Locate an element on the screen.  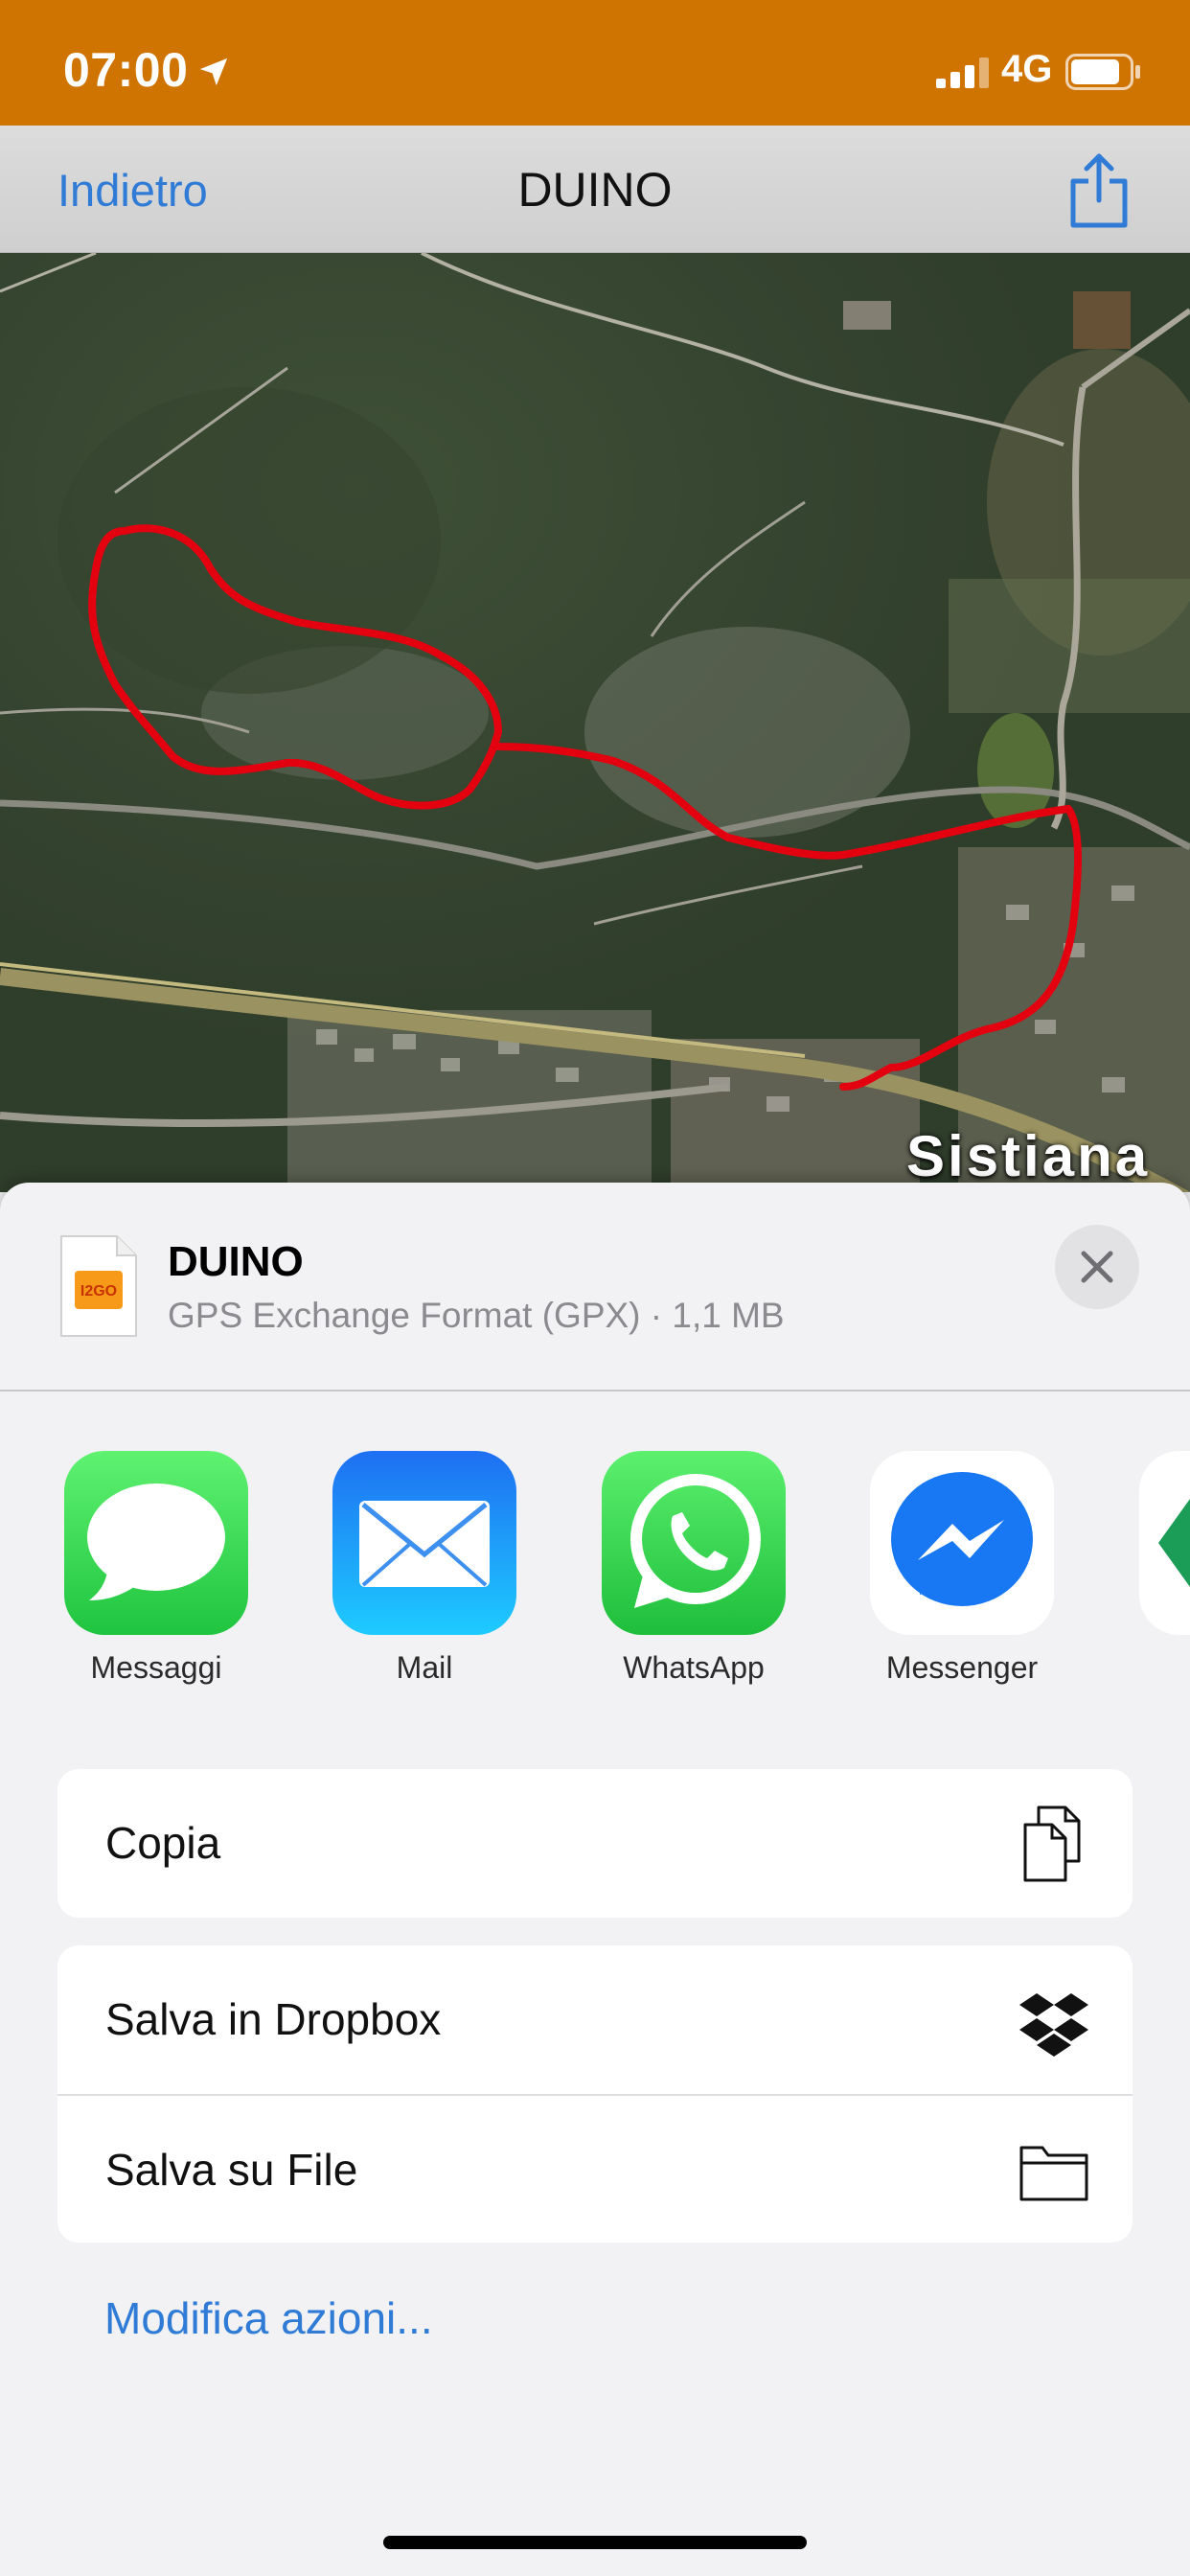
action-group-copy: Copia is located at coordinates (595, 1843).